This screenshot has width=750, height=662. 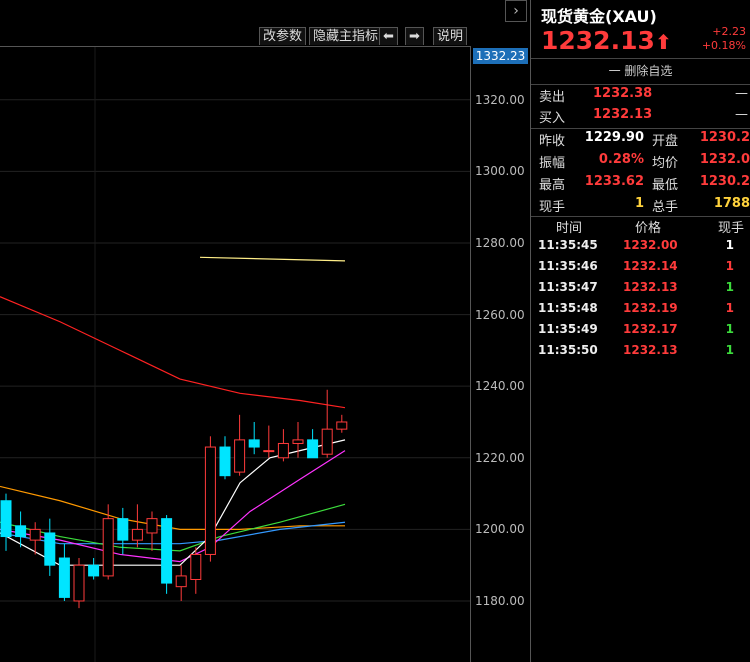 I want to click on sell-row: 卖出 1232.38 —, so click(x=640, y=96).